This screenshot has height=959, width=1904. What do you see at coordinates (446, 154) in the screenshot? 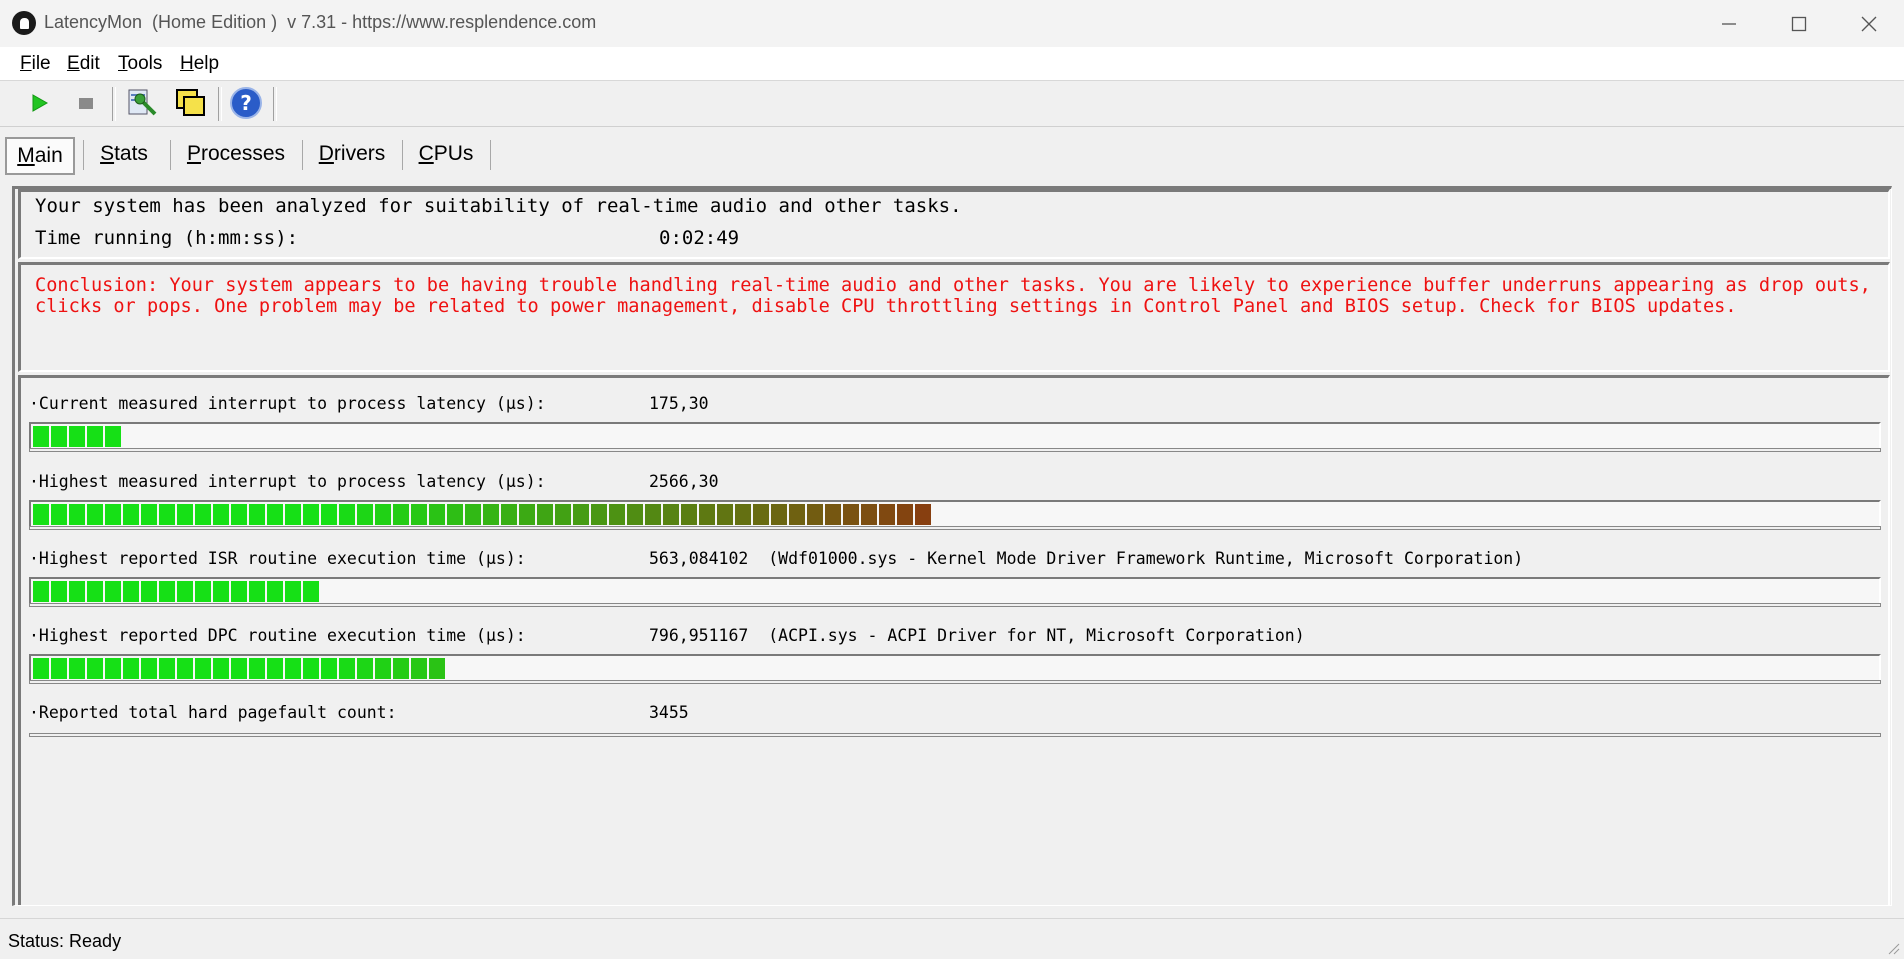
I see `tab-cpus: C PUs` at bounding box center [446, 154].